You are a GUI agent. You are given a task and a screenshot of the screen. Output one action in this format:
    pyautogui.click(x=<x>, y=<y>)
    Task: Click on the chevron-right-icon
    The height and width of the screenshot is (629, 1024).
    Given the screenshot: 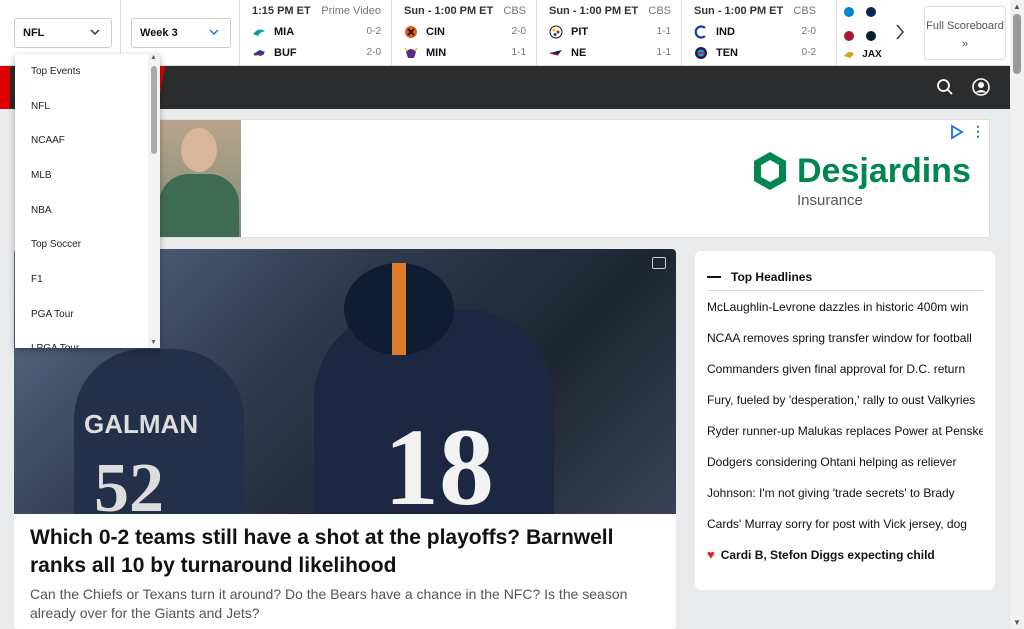 What is the action you would take?
    pyautogui.click(x=900, y=32)
    